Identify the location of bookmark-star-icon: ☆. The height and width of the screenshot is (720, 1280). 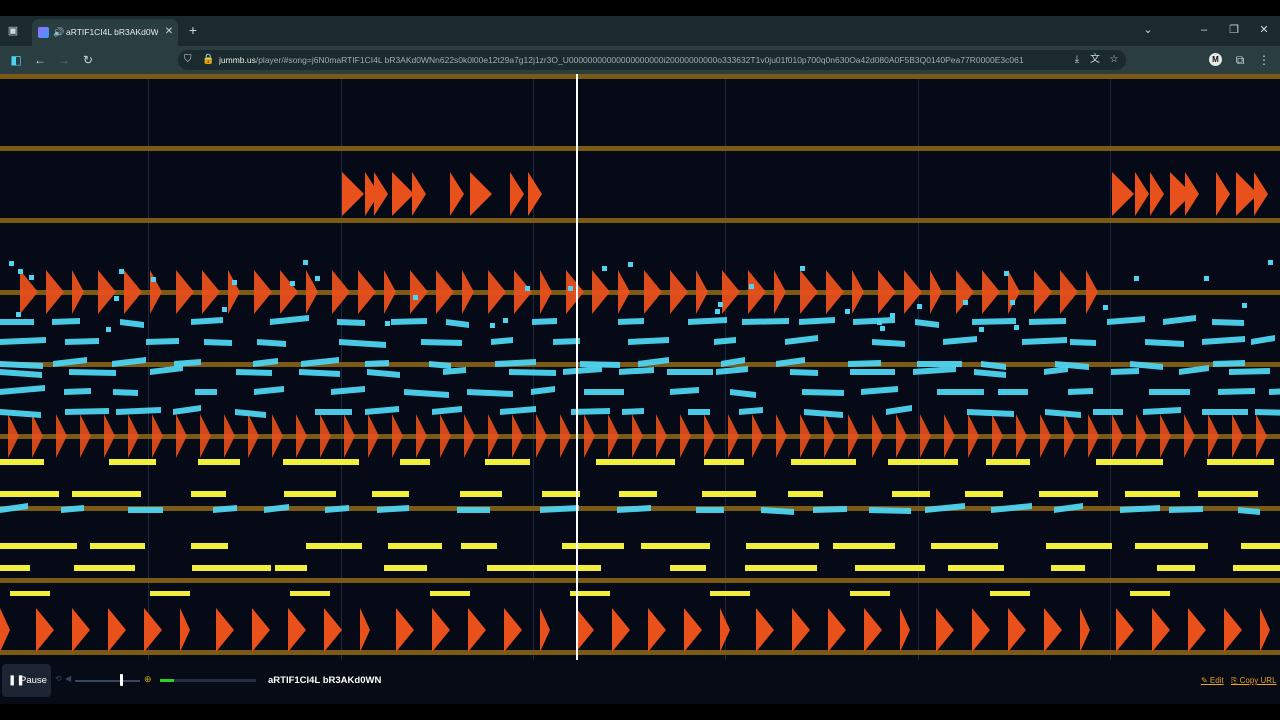
(1114, 60).